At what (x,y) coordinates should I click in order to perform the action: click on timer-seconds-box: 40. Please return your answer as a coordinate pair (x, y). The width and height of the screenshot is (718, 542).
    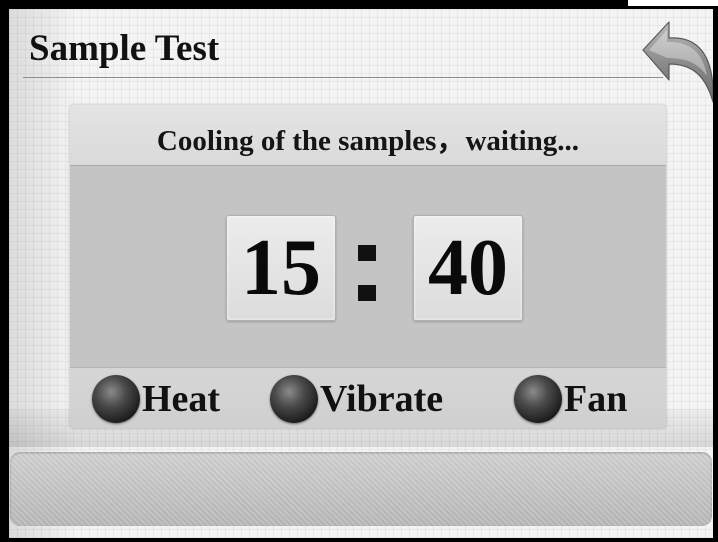
    Looking at the image, I should click on (468, 268).